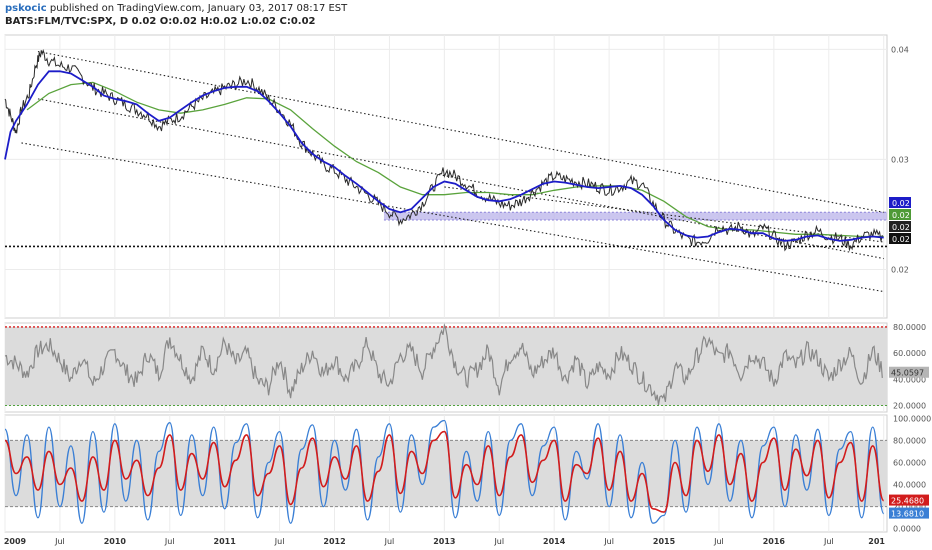 The image size is (932, 550). Describe the element at coordinates (900, 270) in the screenshot. I see `price-axis-tick: 0.02` at that location.